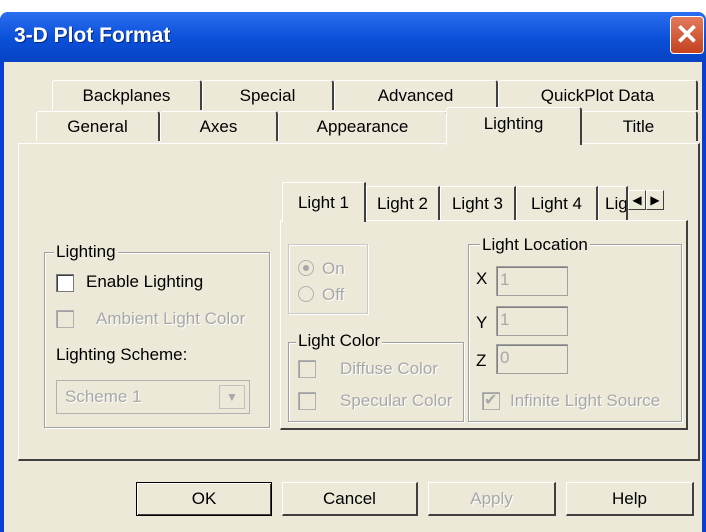  Describe the element at coordinates (655, 200) in the screenshot. I see `scroll-right-icon: ▶` at that location.